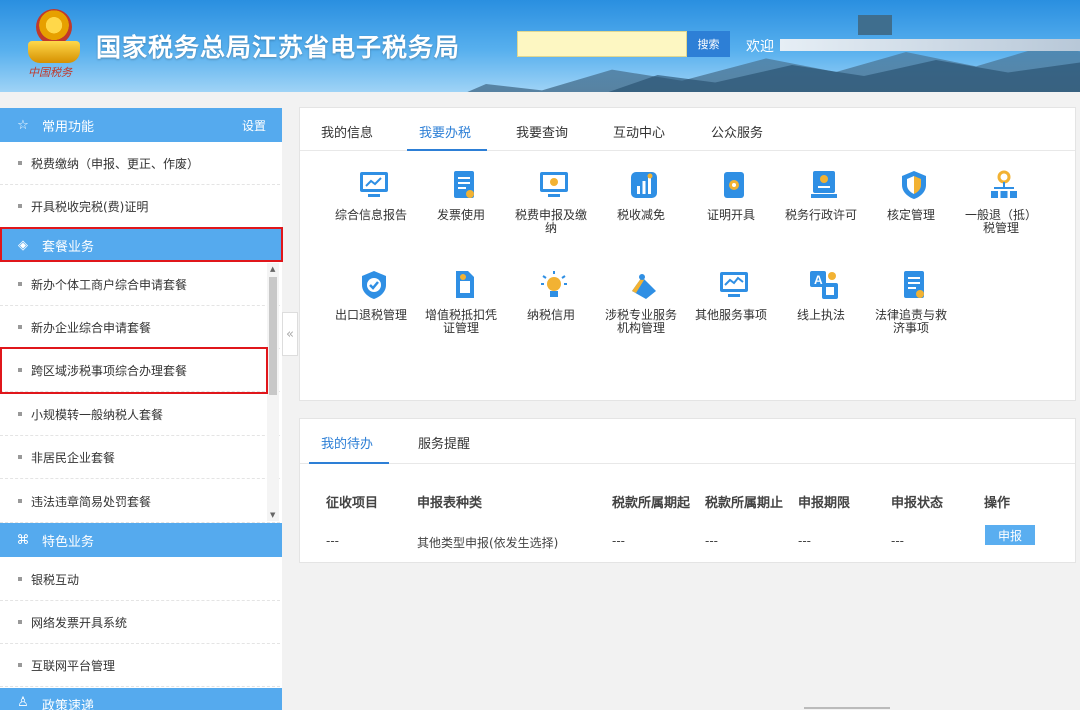 The width and height of the screenshot is (1080, 710). Describe the element at coordinates (141, 245) in the screenshot. I see `section-packages: ◈ 套餐业务` at that location.